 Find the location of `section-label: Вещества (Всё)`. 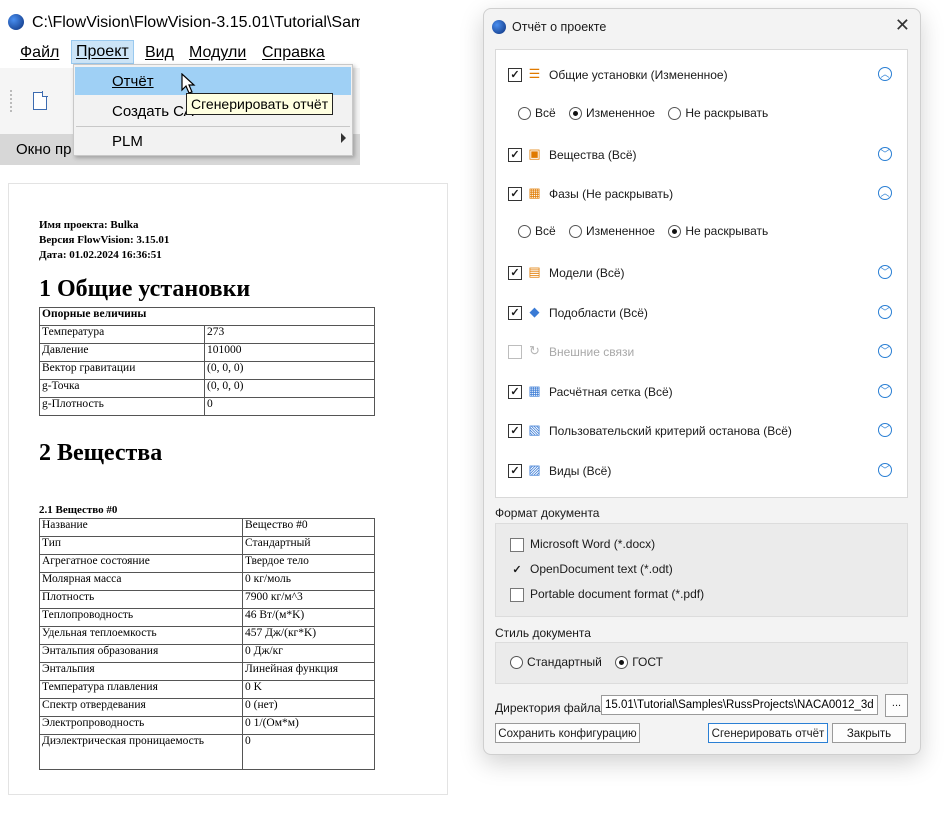

section-label: Вещества (Всё) is located at coordinates (593, 155).